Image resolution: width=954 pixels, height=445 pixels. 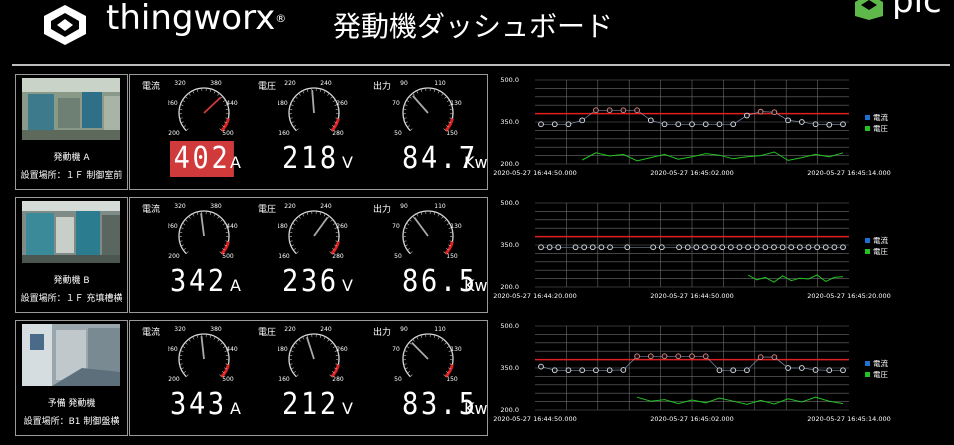 What do you see at coordinates (692, 173) in the screenshot?
I see `x-tick-label: 2020-05-27 16:45:02.000` at bounding box center [692, 173].